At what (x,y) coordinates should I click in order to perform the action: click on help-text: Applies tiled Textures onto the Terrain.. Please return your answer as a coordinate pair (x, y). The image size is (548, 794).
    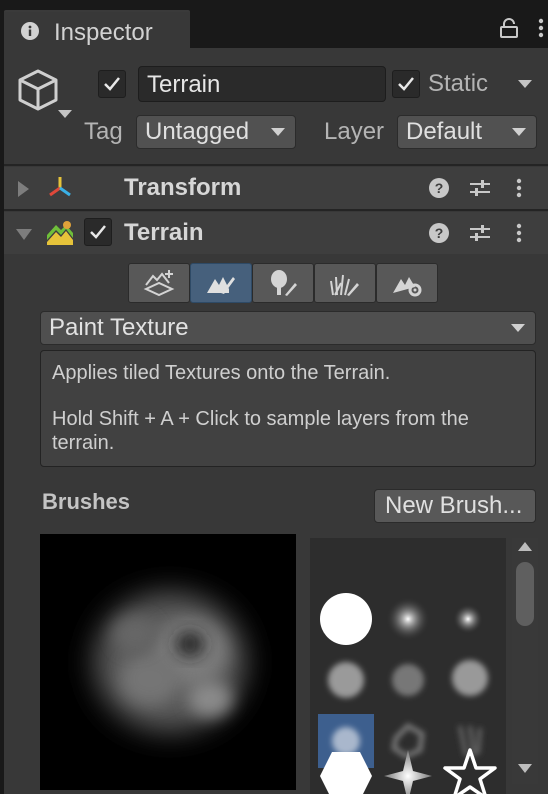
    Looking at the image, I should click on (221, 373).